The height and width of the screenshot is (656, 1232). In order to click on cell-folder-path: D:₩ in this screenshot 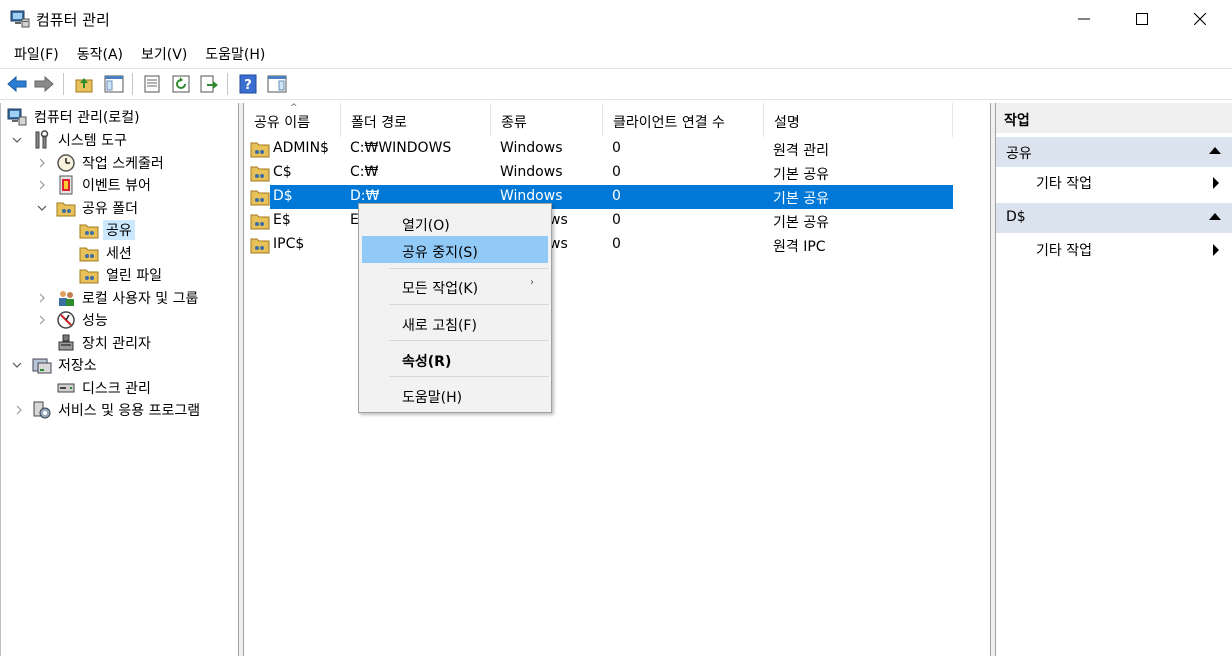, I will do `click(365, 196)`.